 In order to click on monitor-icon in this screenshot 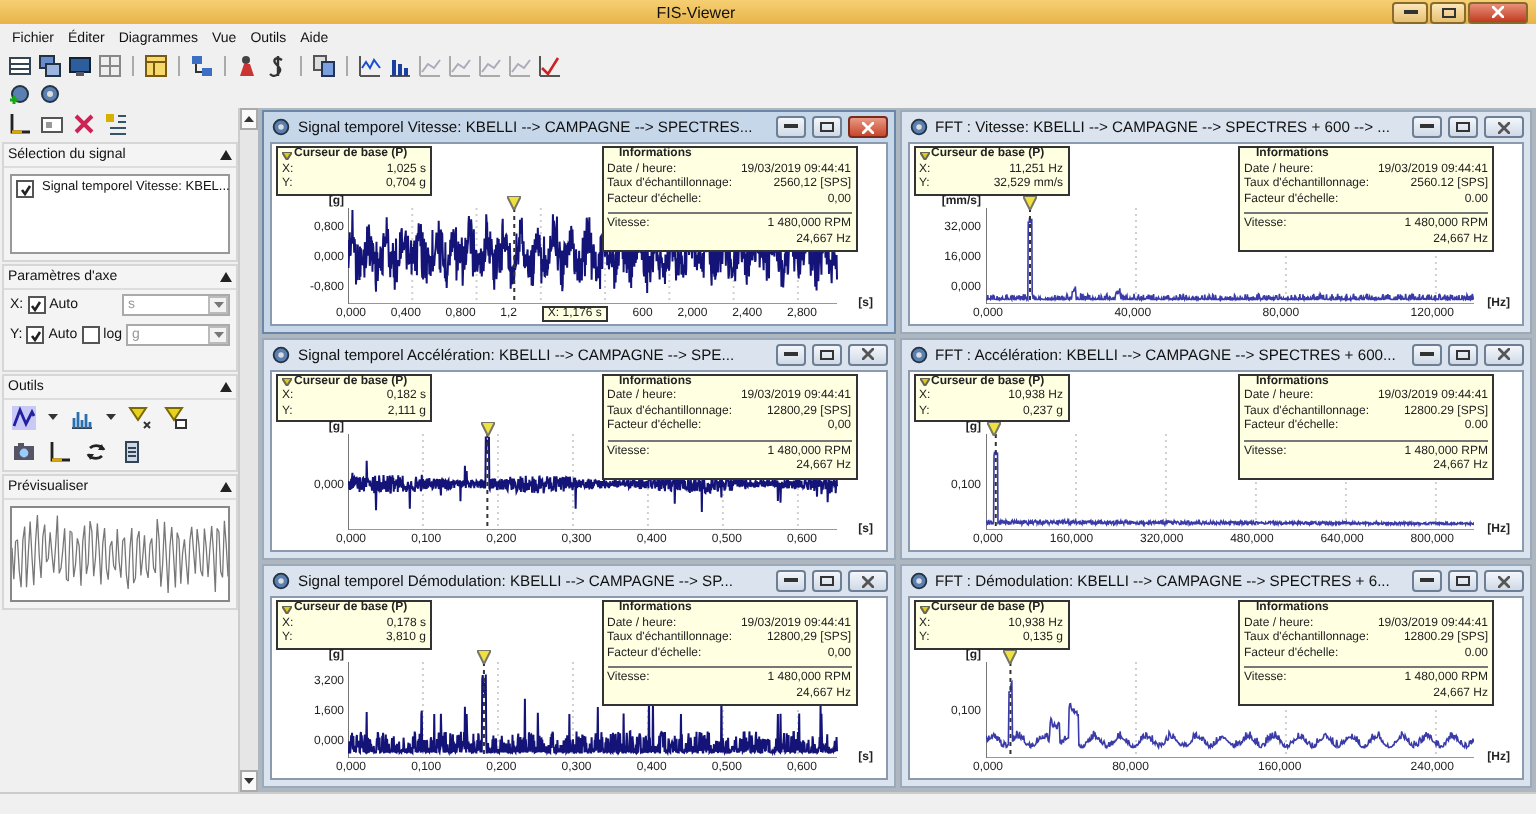, I will do `click(80, 66)`.